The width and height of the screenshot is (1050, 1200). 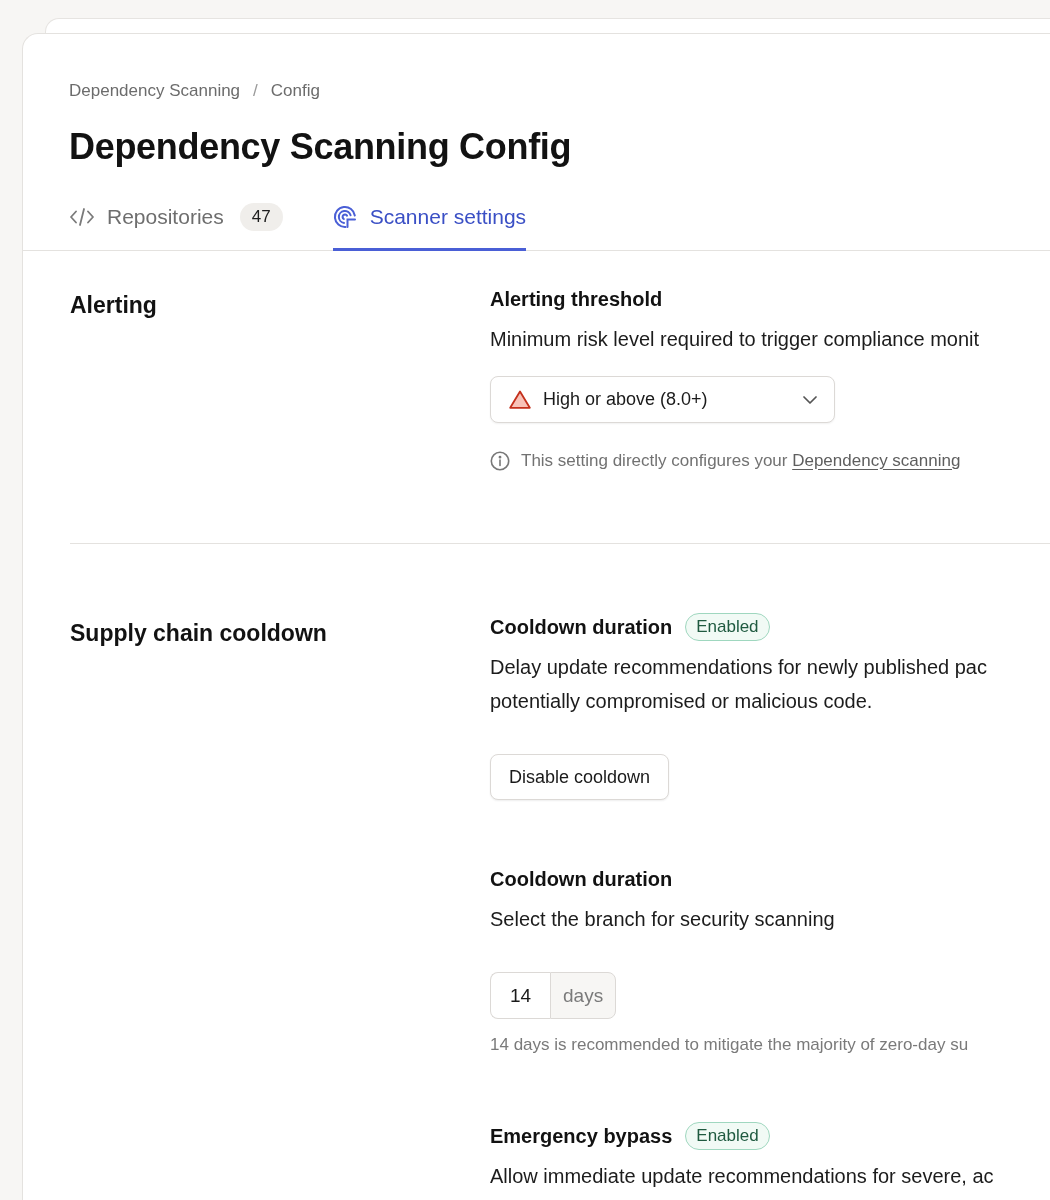 I want to click on section-heading: Supply chain cooldown, so click(x=199, y=633).